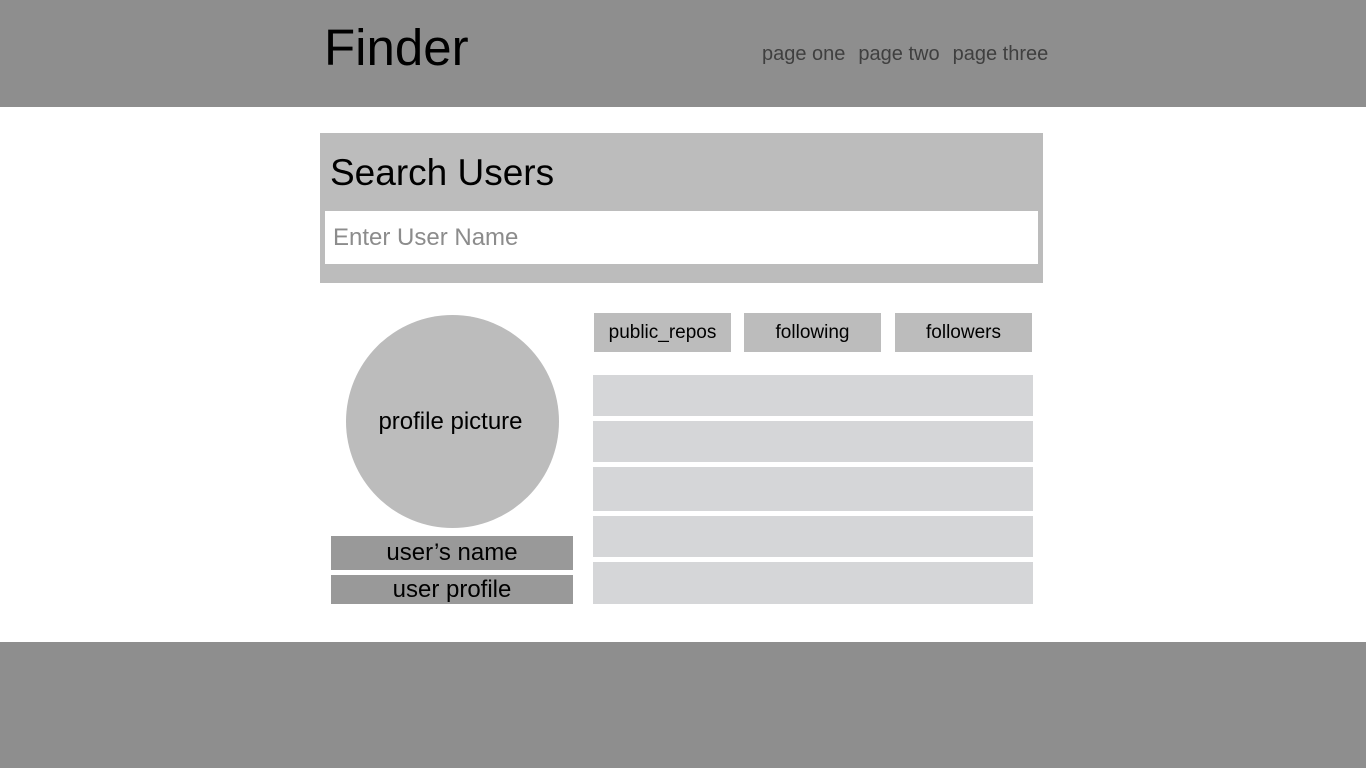 Image resolution: width=1366 pixels, height=768 pixels. Describe the element at coordinates (803, 54) in the screenshot. I see `nav-link-page-one: page one` at that location.